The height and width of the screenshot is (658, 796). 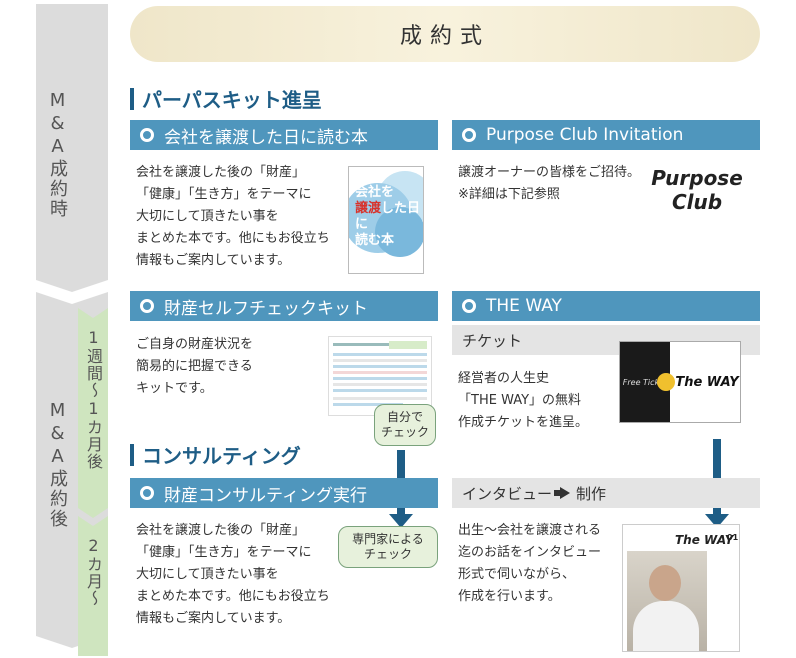 What do you see at coordinates (562, 493) in the screenshot?
I see `arrow-right-icon` at bounding box center [562, 493].